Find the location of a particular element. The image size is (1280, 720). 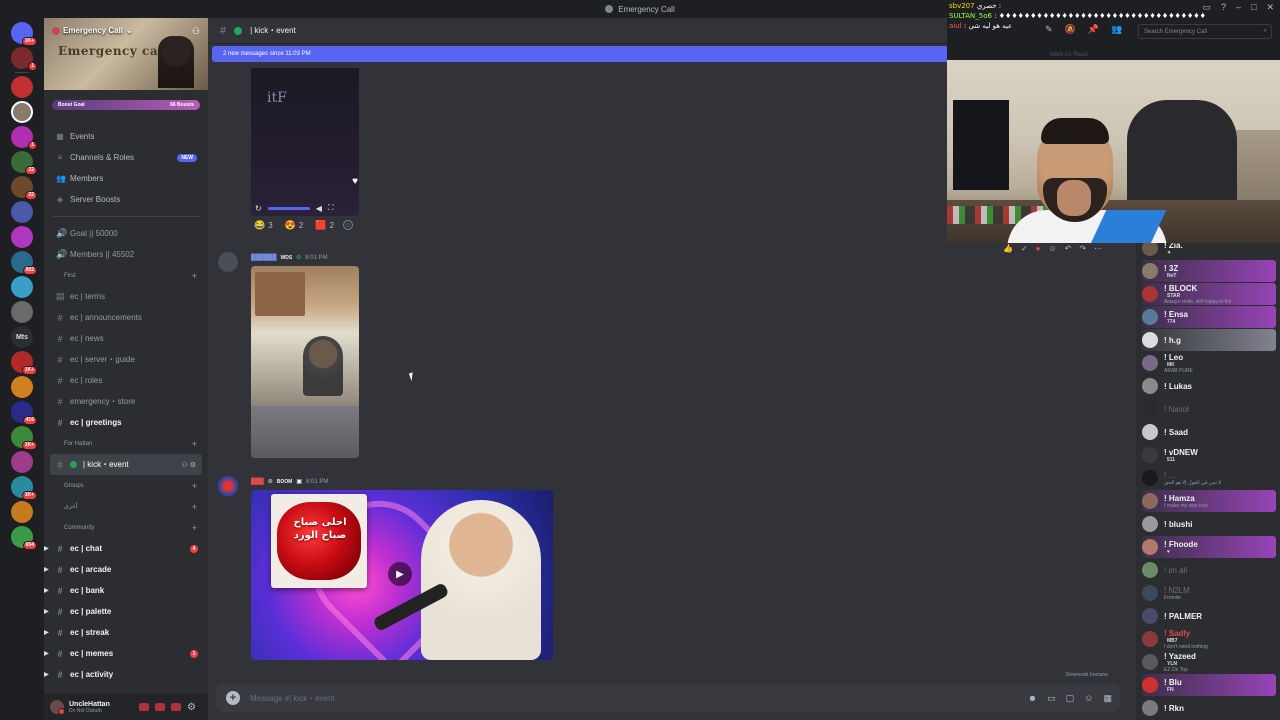

replay-icon: ↻ is located at coordinates (258, 208).